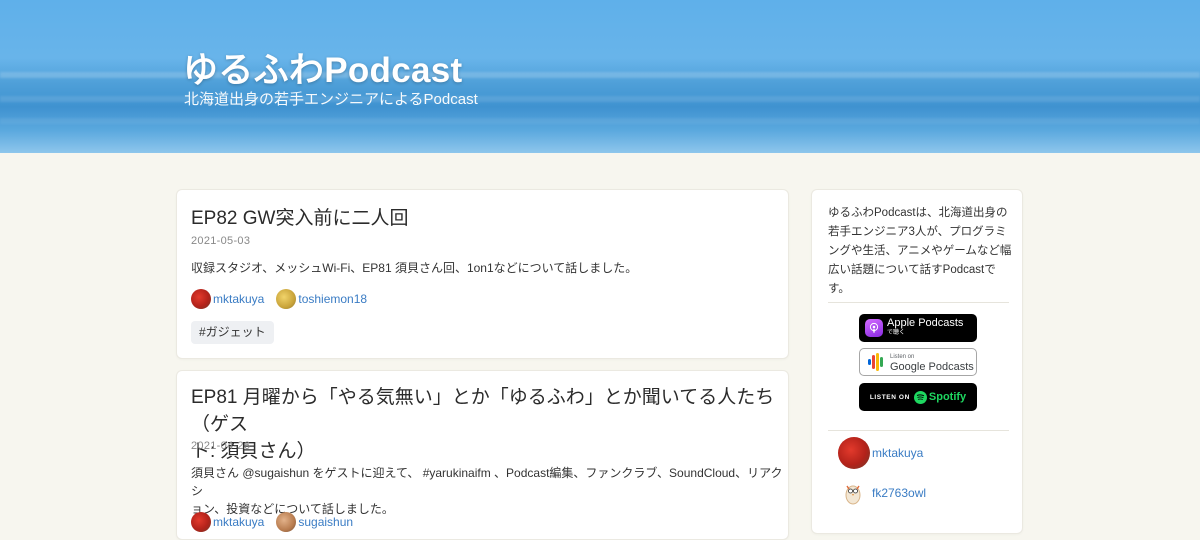  Describe the element at coordinates (854, 493) in the screenshot. I see `owl-avatar-icon` at that location.